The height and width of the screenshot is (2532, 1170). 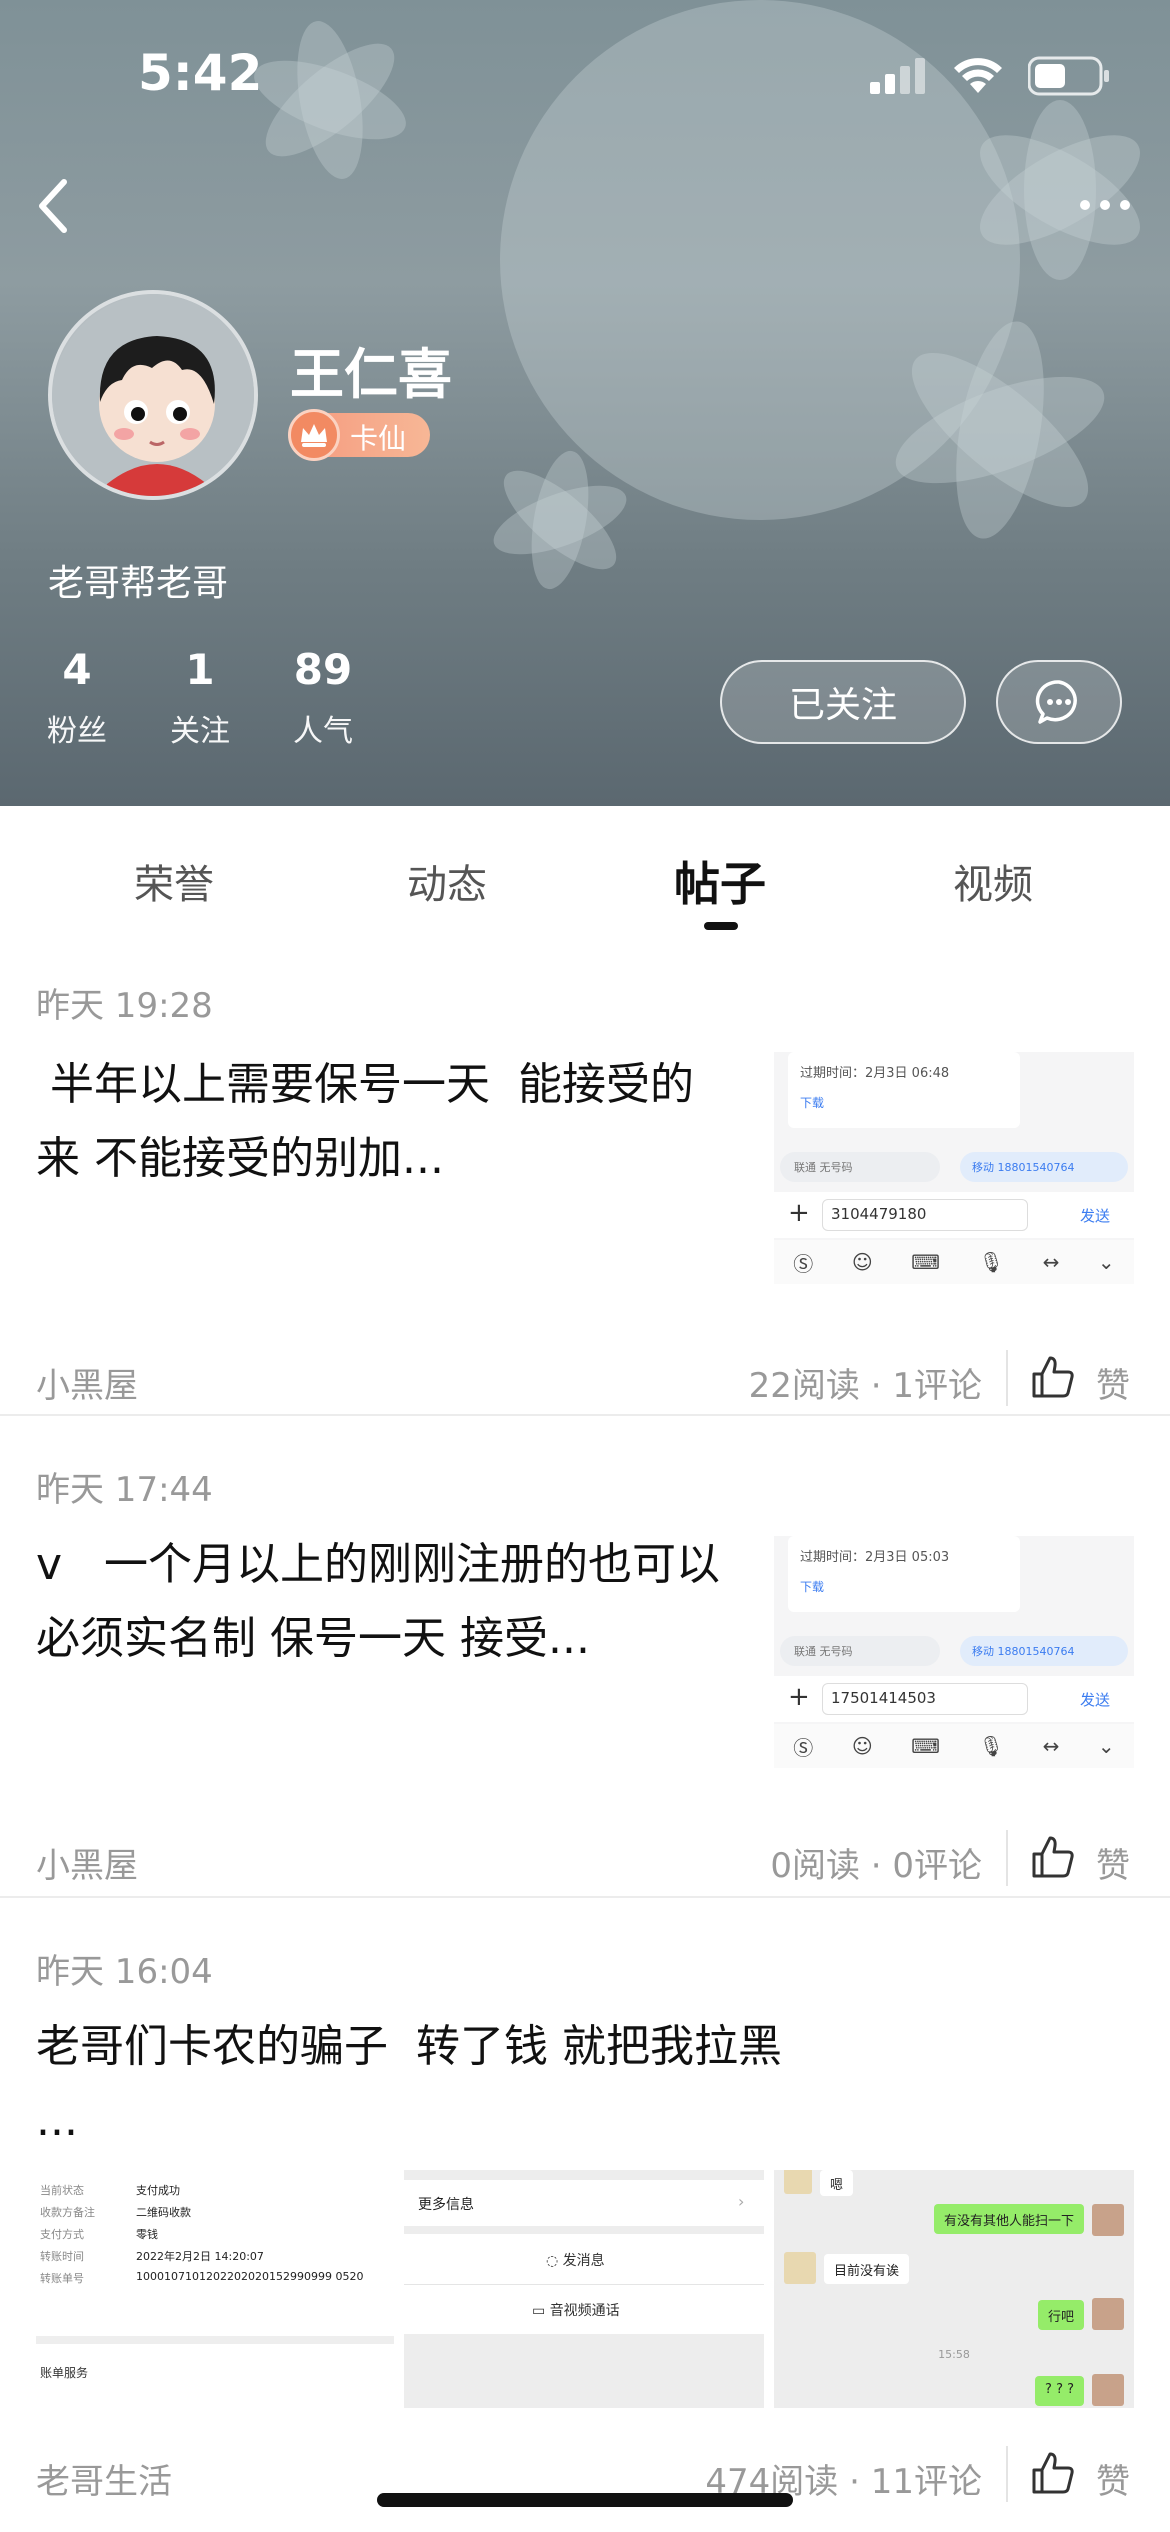 What do you see at coordinates (163, 2212) in the screenshot?
I see `payment-value: 二维码收款` at bounding box center [163, 2212].